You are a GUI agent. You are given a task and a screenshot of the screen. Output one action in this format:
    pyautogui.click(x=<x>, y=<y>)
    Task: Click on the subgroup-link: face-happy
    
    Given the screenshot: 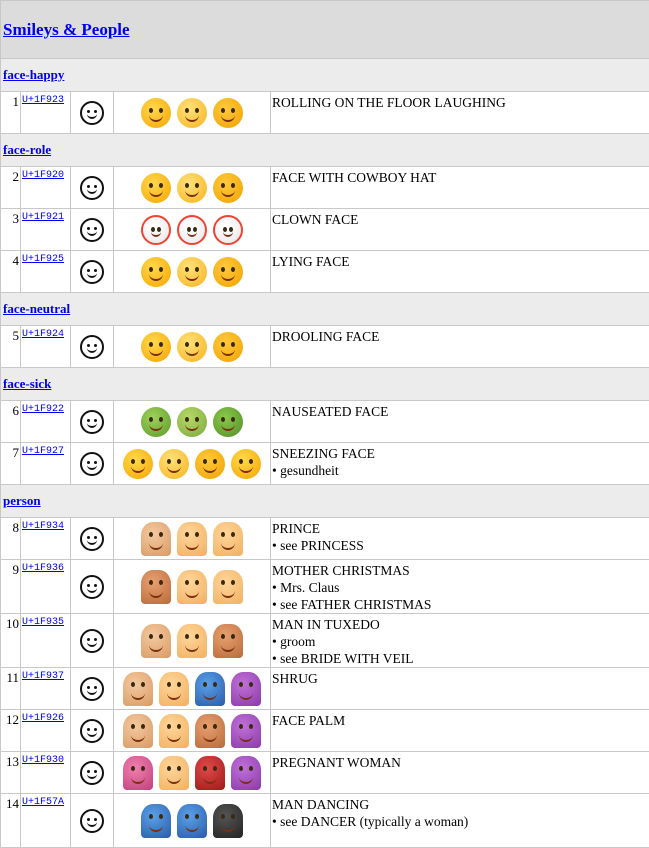 What is the action you would take?
    pyautogui.click(x=33, y=74)
    